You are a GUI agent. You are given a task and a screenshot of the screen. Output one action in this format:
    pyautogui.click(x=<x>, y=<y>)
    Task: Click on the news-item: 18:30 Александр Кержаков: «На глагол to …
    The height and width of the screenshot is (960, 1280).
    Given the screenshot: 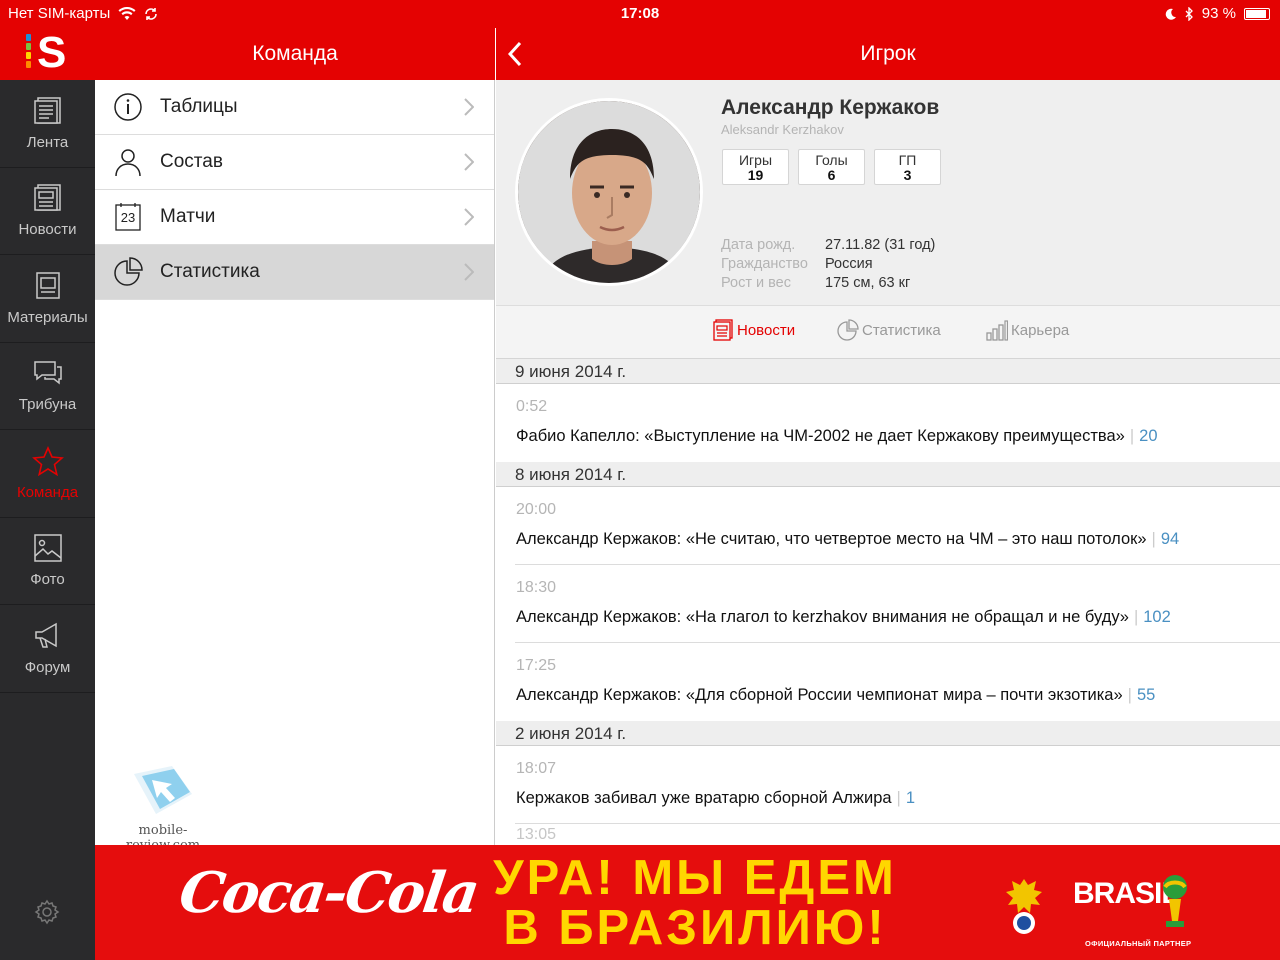 What is the action you would take?
    pyautogui.click(x=897, y=604)
    